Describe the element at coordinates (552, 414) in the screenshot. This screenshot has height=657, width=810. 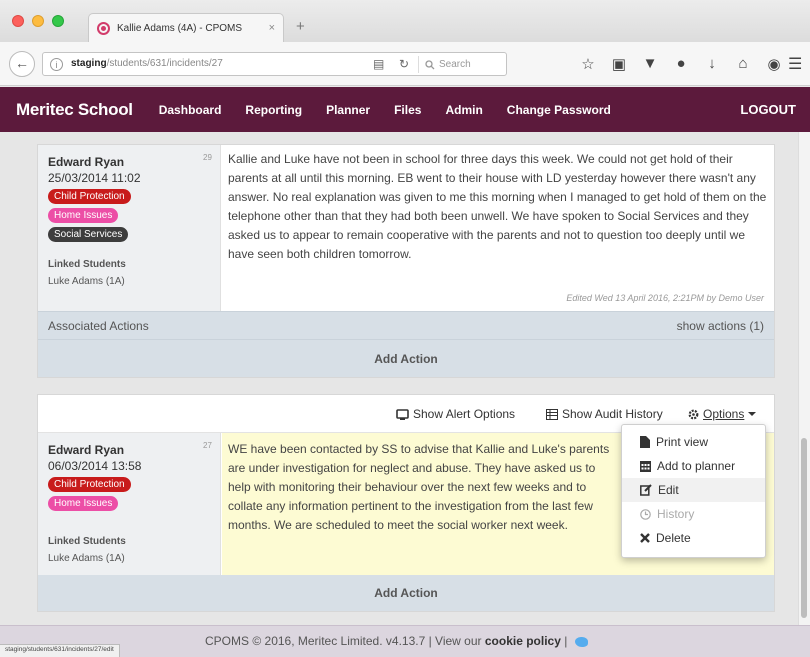
I see `audit-table-icon` at that location.